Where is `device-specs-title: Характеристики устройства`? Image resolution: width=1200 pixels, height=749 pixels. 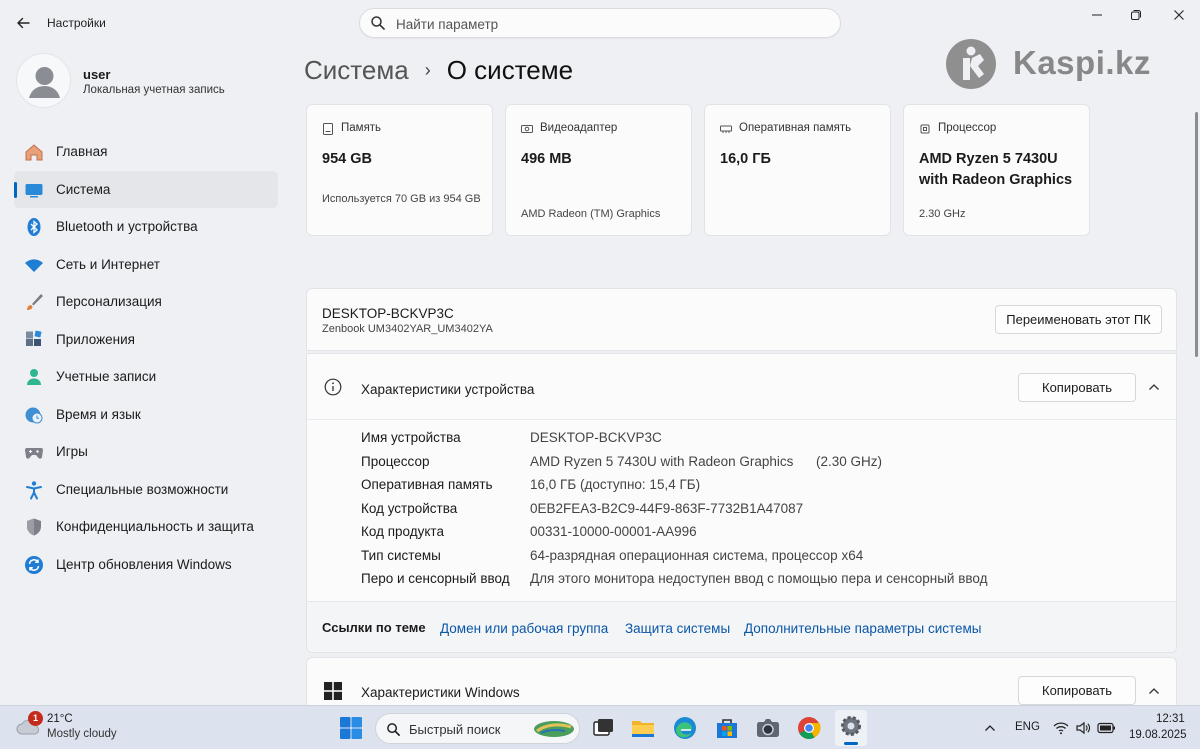 device-specs-title: Характеристики устройства is located at coordinates (448, 389).